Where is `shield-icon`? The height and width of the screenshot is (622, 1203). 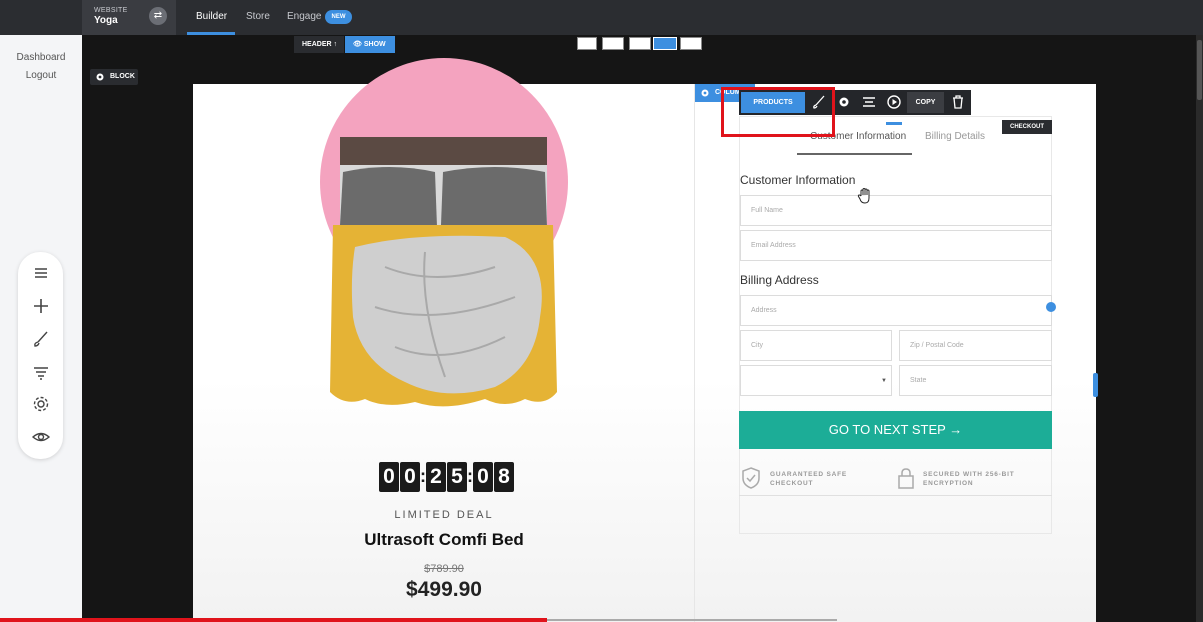
shield-icon is located at coordinates (751, 478).